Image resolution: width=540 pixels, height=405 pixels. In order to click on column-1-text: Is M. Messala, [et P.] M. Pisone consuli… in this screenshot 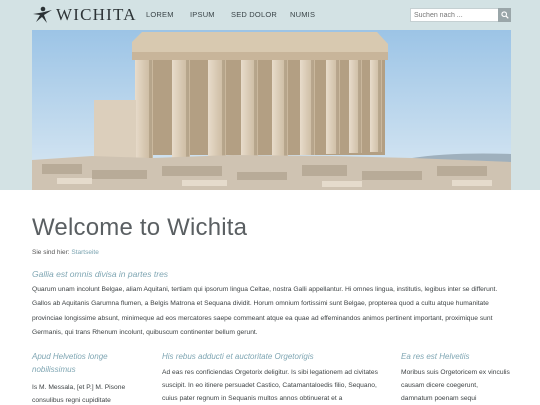, I will do `click(79, 394)`.